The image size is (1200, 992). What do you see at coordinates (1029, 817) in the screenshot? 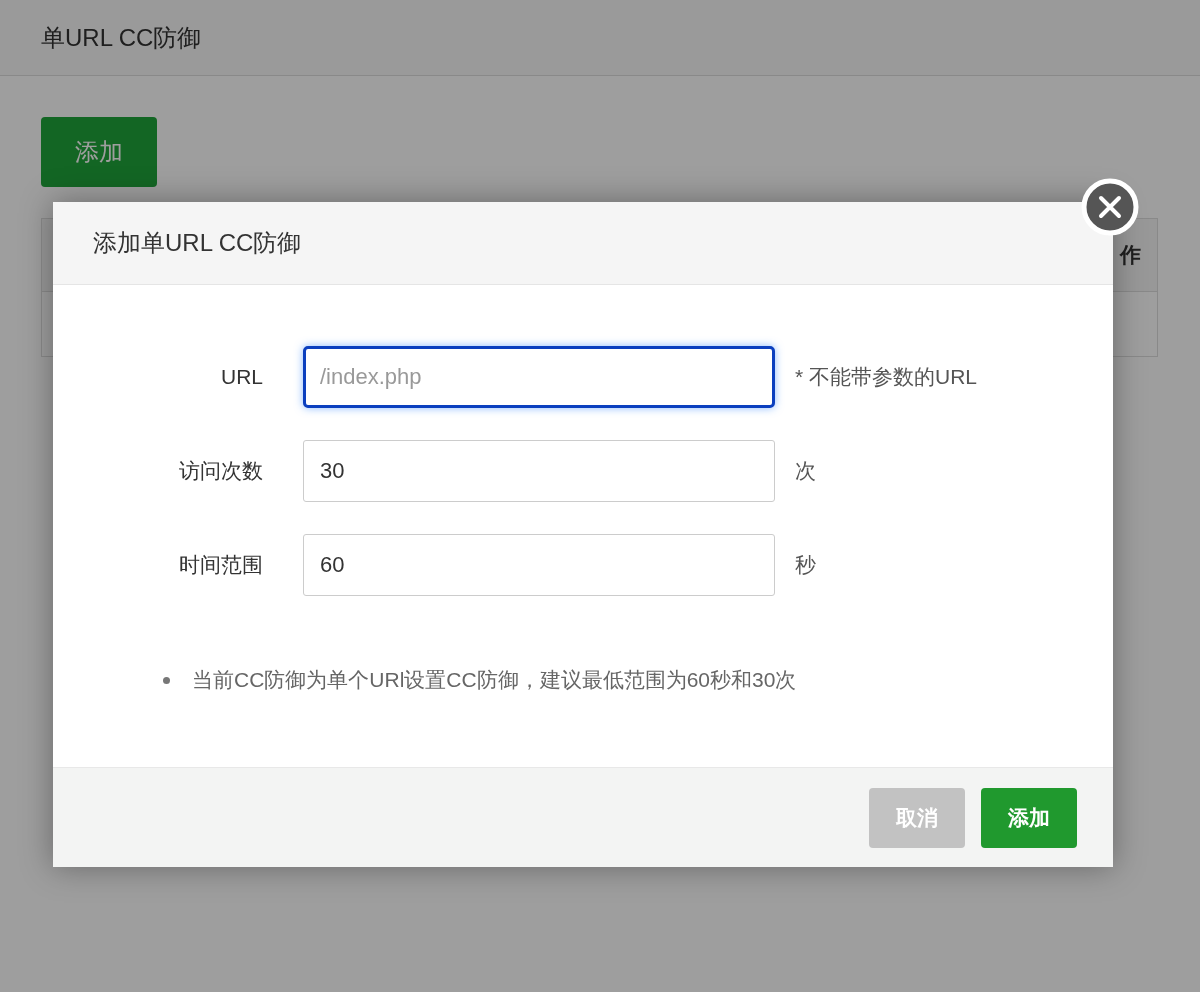
I see `confirm-button: 添加` at bounding box center [1029, 817].